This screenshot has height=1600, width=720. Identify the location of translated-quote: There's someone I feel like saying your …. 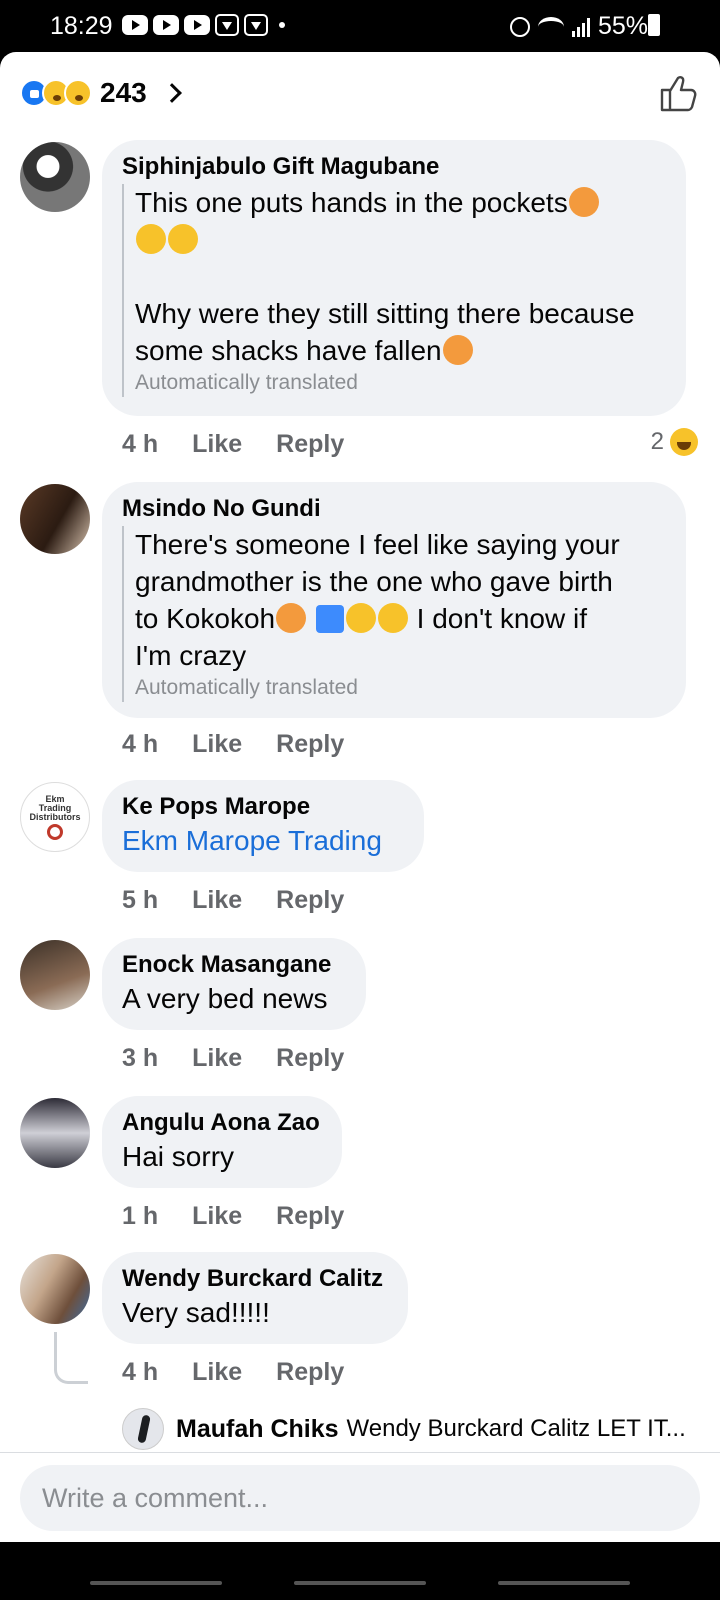
(394, 614).